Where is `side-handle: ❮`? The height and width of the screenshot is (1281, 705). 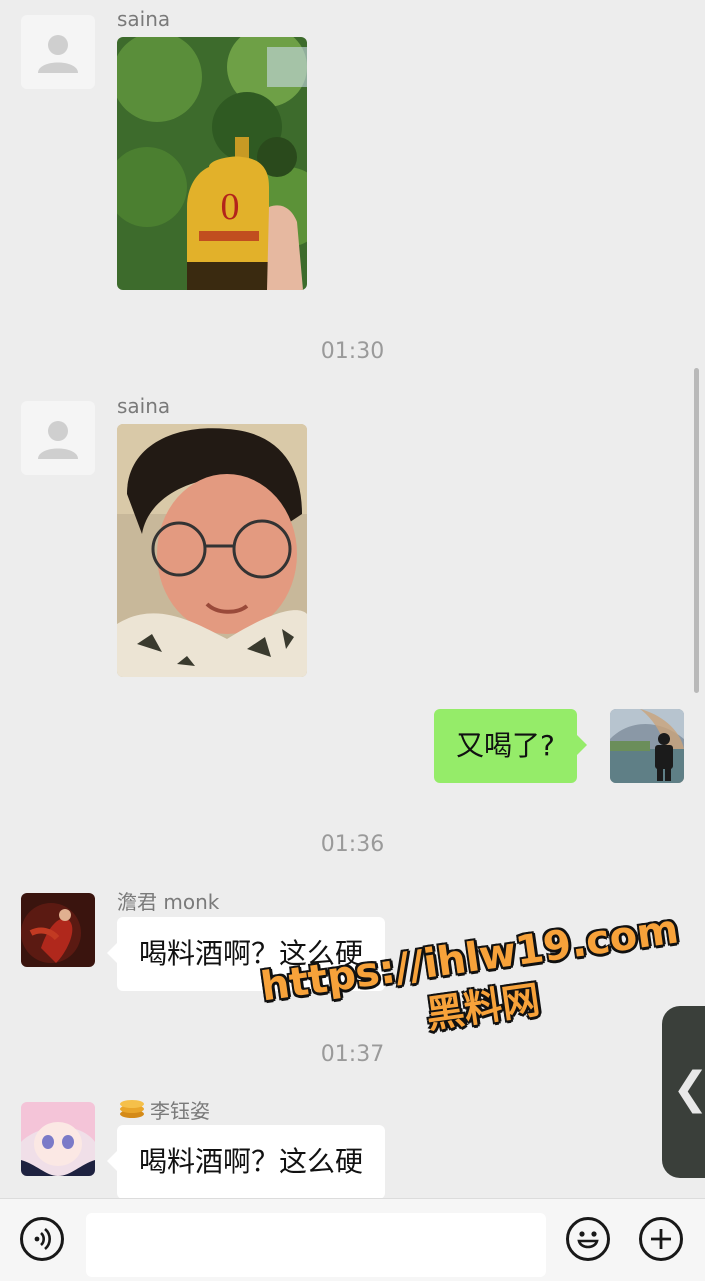
side-handle: ❮ is located at coordinates (683, 1092).